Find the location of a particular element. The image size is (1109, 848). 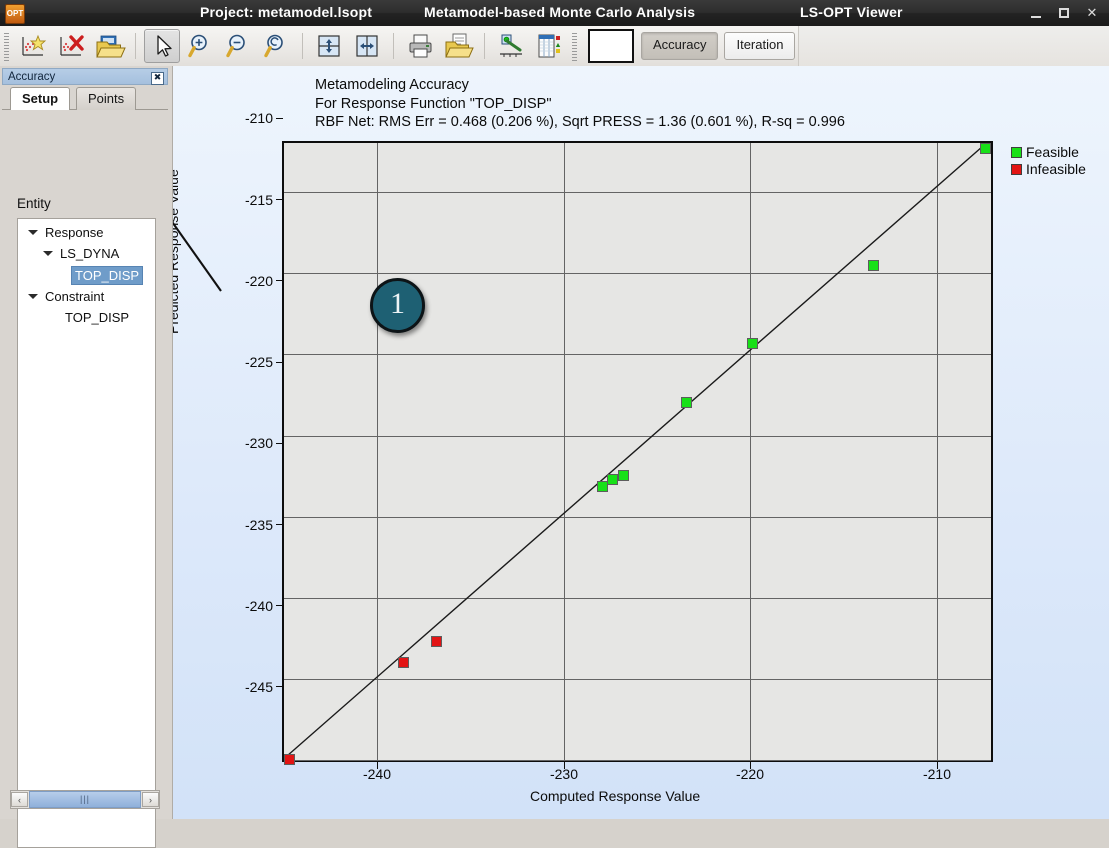

zoom-reset-icon is located at coordinates (276, 46).